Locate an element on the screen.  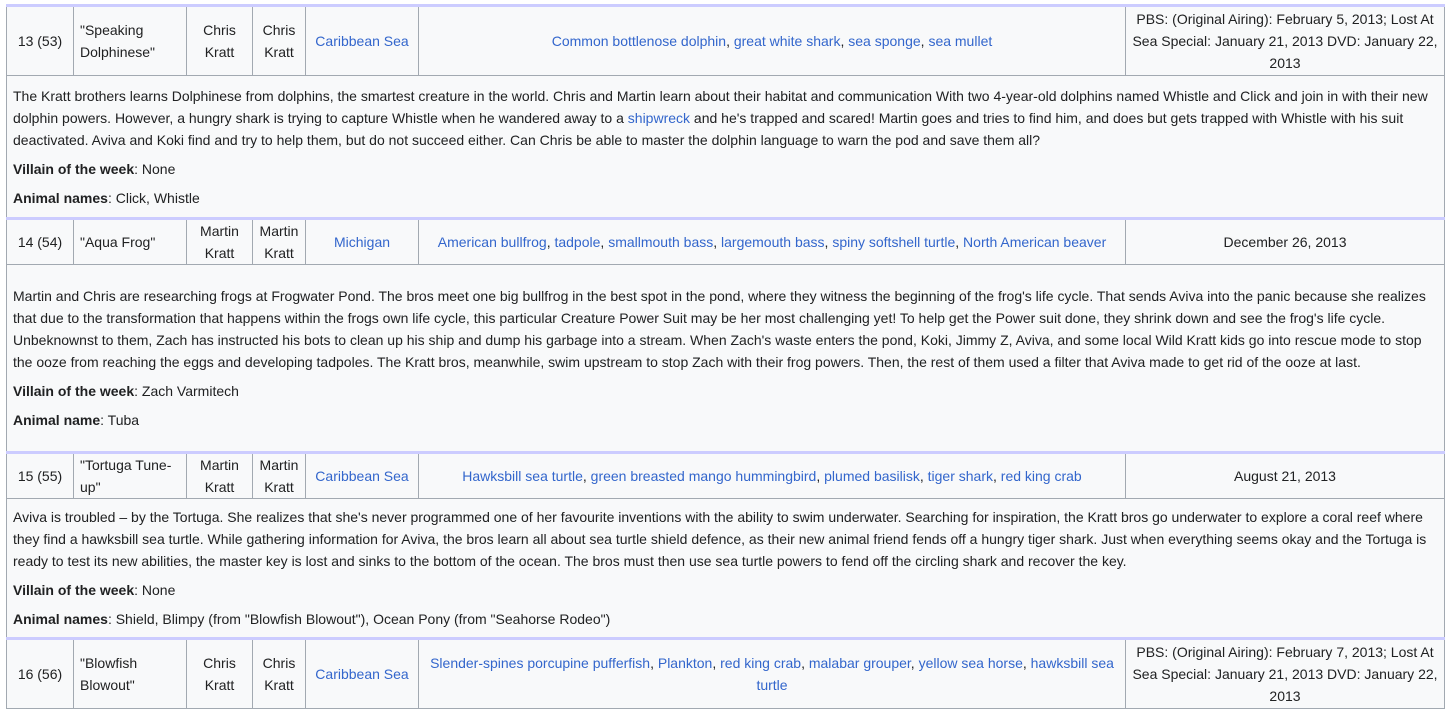
animal-names-value: : Tuba is located at coordinates (120, 420).